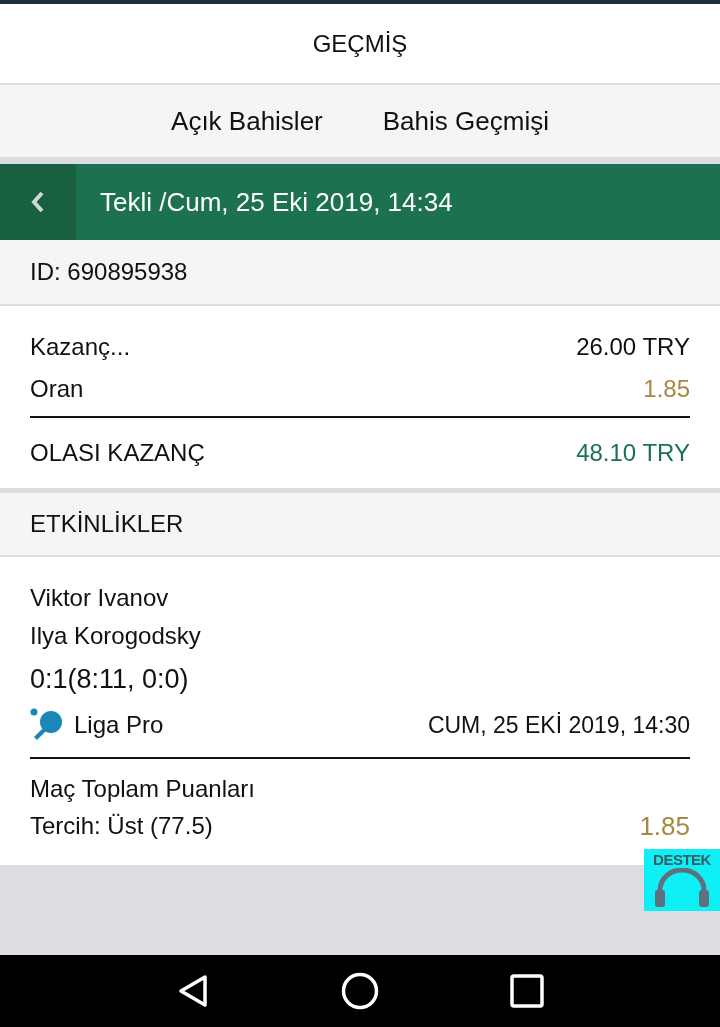  What do you see at coordinates (107, 524) in the screenshot?
I see `section-title: ETKİNLİKLER` at bounding box center [107, 524].